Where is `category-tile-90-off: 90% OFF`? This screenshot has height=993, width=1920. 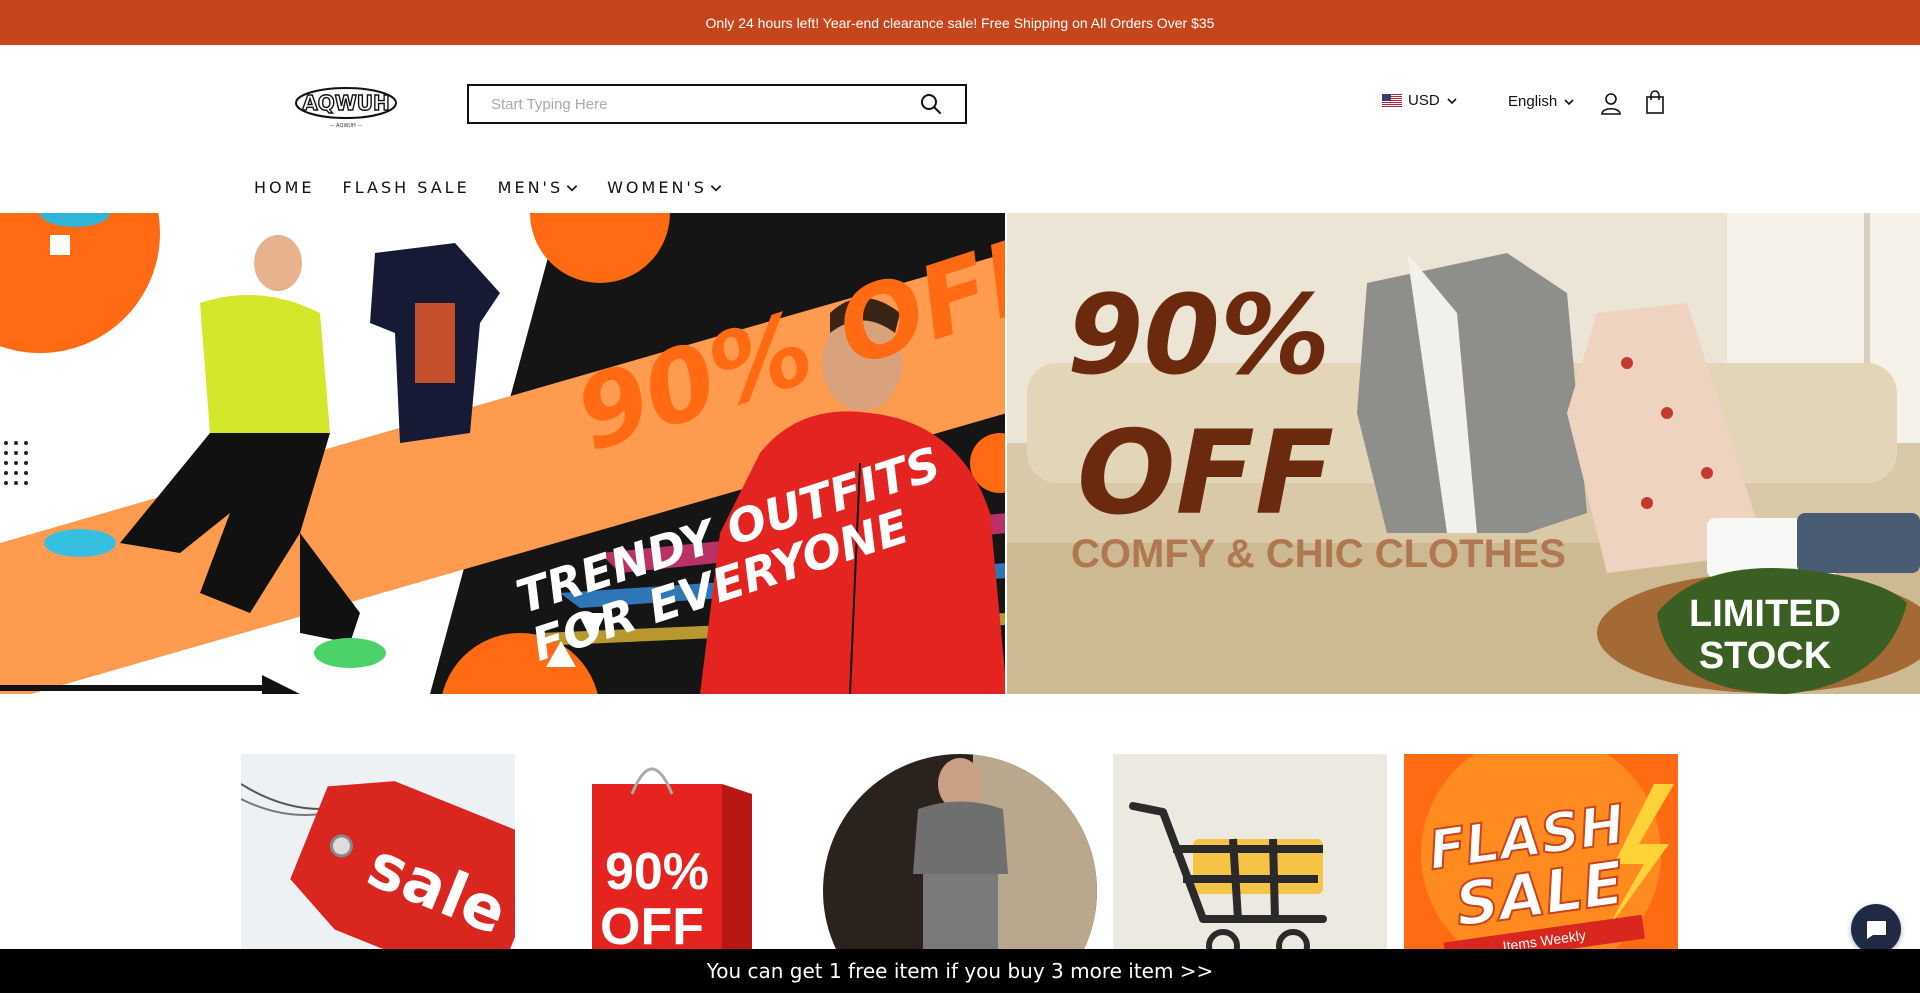
category-tile-90-off: 90% OFF is located at coordinates (669, 851).